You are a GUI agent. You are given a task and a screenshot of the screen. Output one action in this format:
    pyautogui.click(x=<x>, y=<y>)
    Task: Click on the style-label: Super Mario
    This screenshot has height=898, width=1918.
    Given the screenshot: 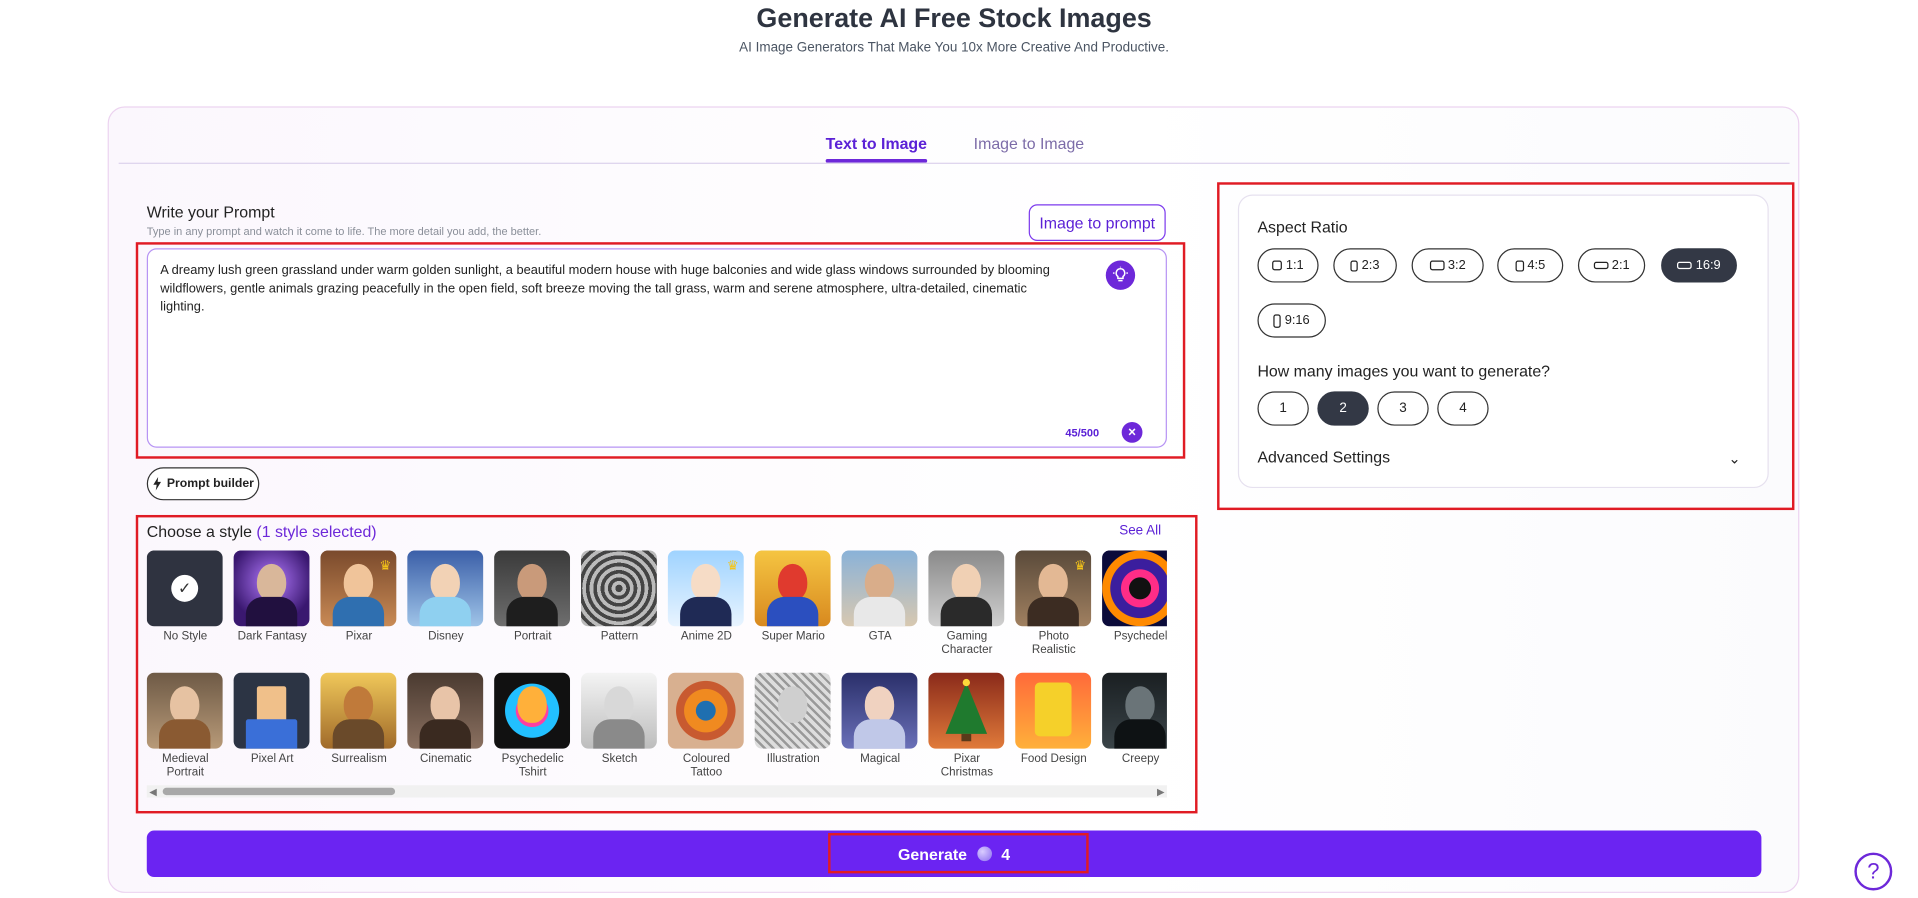 What is the action you would take?
    pyautogui.click(x=793, y=636)
    